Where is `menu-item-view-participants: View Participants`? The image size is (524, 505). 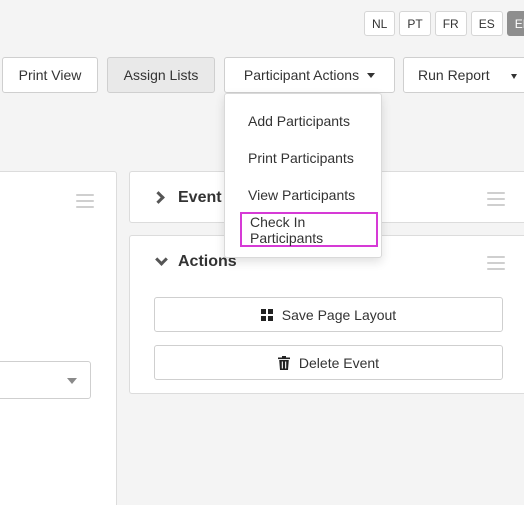 menu-item-view-participants: View Participants is located at coordinates (303, 195).